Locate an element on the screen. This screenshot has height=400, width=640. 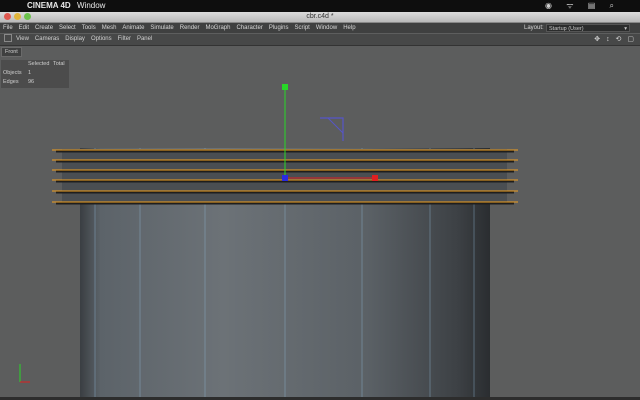
viewport-menu-view: View is located at coordinates (22, 39).